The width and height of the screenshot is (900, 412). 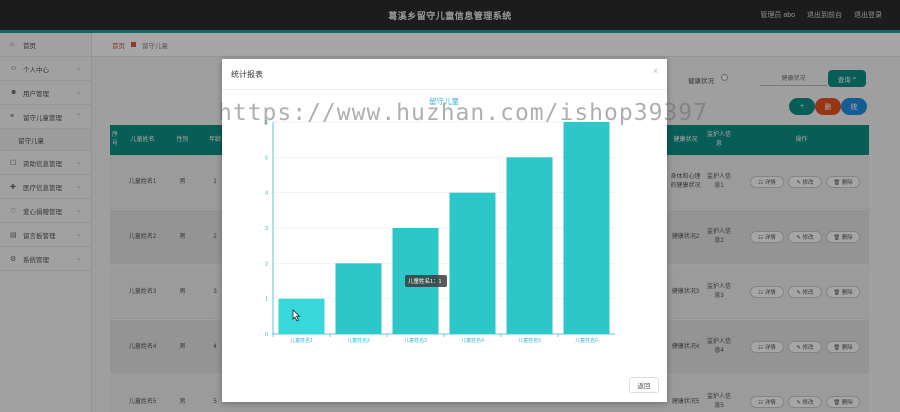 What do you see at coordinates (301, 340) in the screenshot?
I see `x-tick-label: 儿童姓名1` at bounding box center [301, 340].